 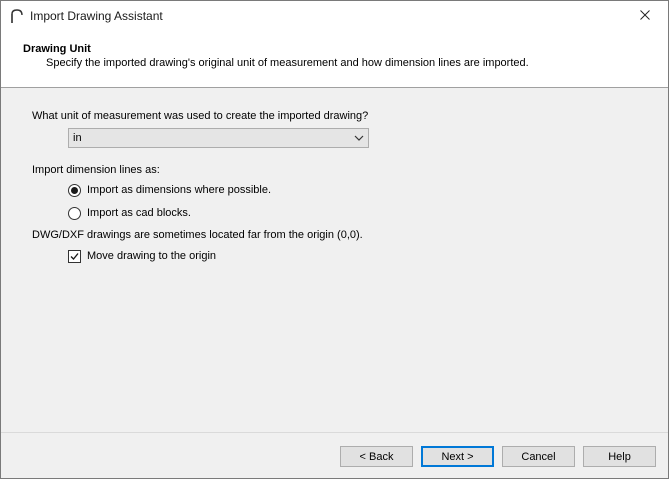 What do you see at coordinates (538, 456) in the screenshot?
I see `cancel-button: Cancel` at bounding box center [538, 456].